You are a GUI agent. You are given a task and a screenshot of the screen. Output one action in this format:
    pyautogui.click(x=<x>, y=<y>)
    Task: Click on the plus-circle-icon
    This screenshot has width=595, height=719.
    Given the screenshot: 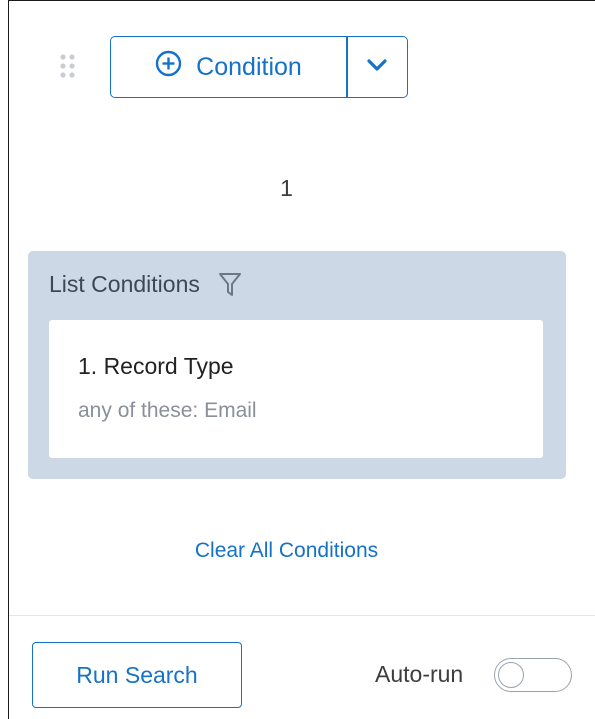 What is the action you would take?
    pyautogui.click(x=168, y=67)
    